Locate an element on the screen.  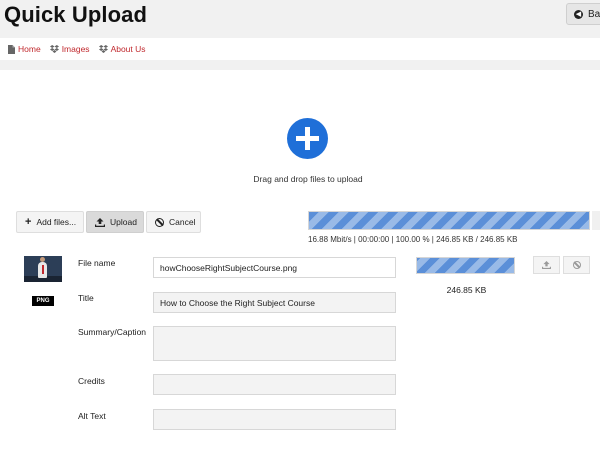
breadcrumb-label: Home is located at coordinates (29, 49).